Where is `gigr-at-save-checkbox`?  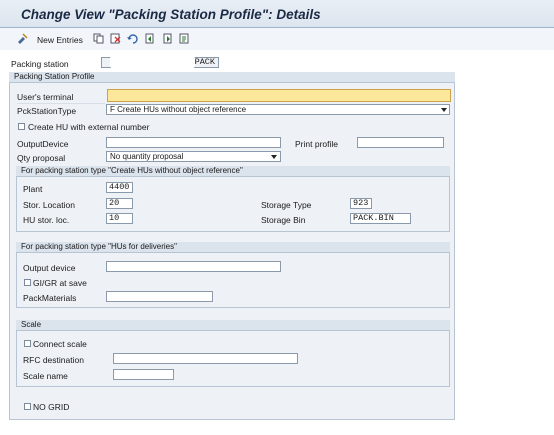 gigr-at-save-checkbox is located at coordinates (27, 282).